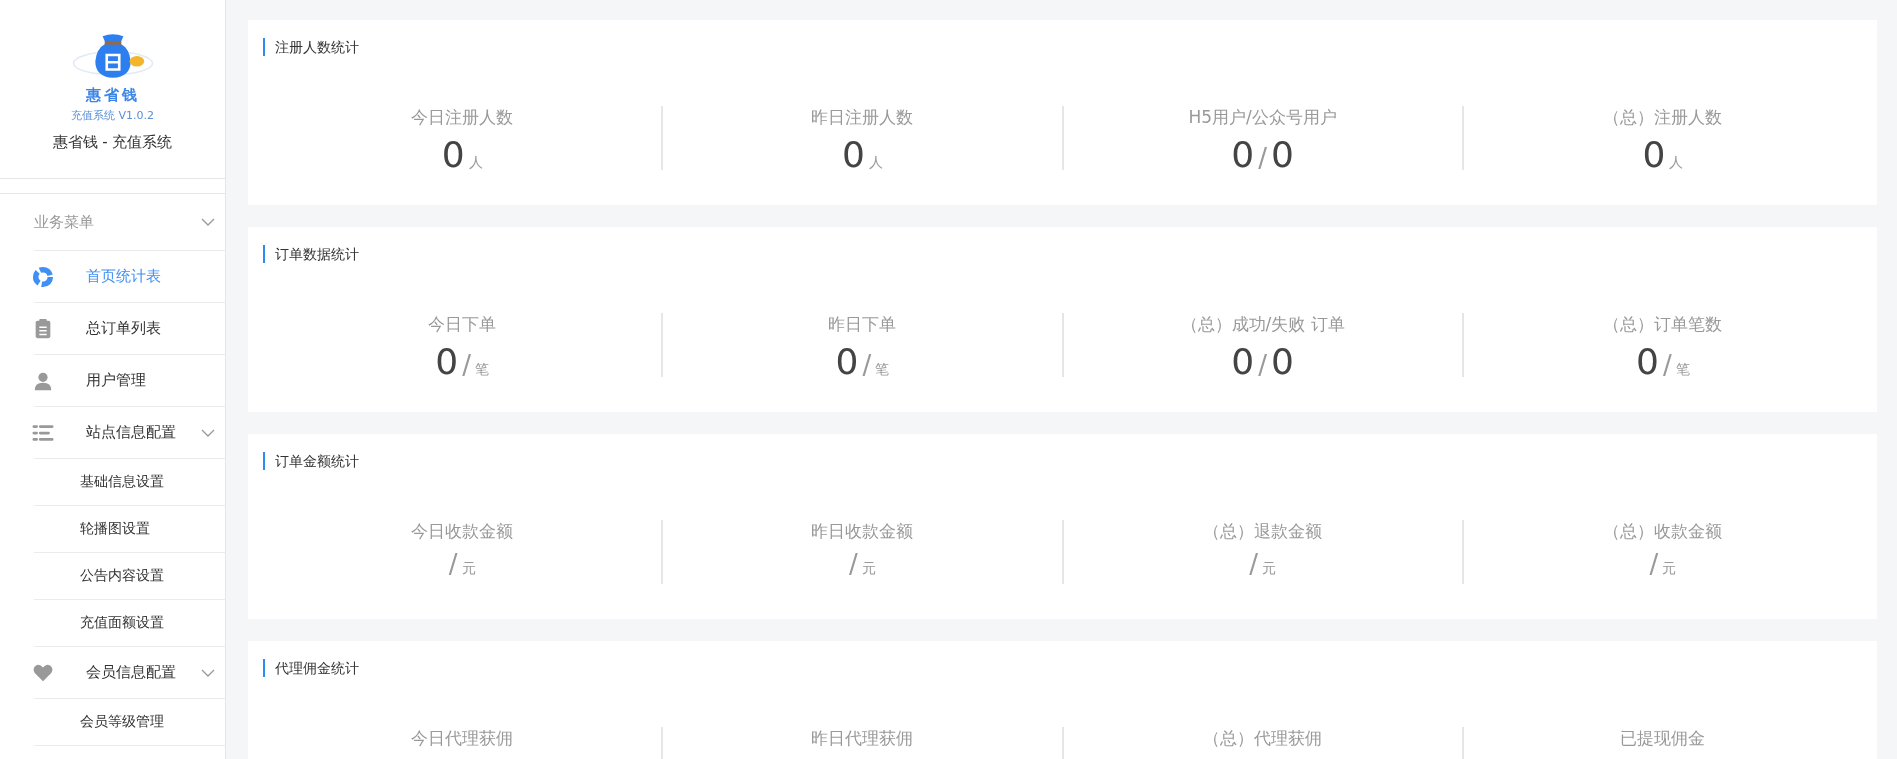  I want to click on stat-label: 今日收款金额, so click(462, 531).